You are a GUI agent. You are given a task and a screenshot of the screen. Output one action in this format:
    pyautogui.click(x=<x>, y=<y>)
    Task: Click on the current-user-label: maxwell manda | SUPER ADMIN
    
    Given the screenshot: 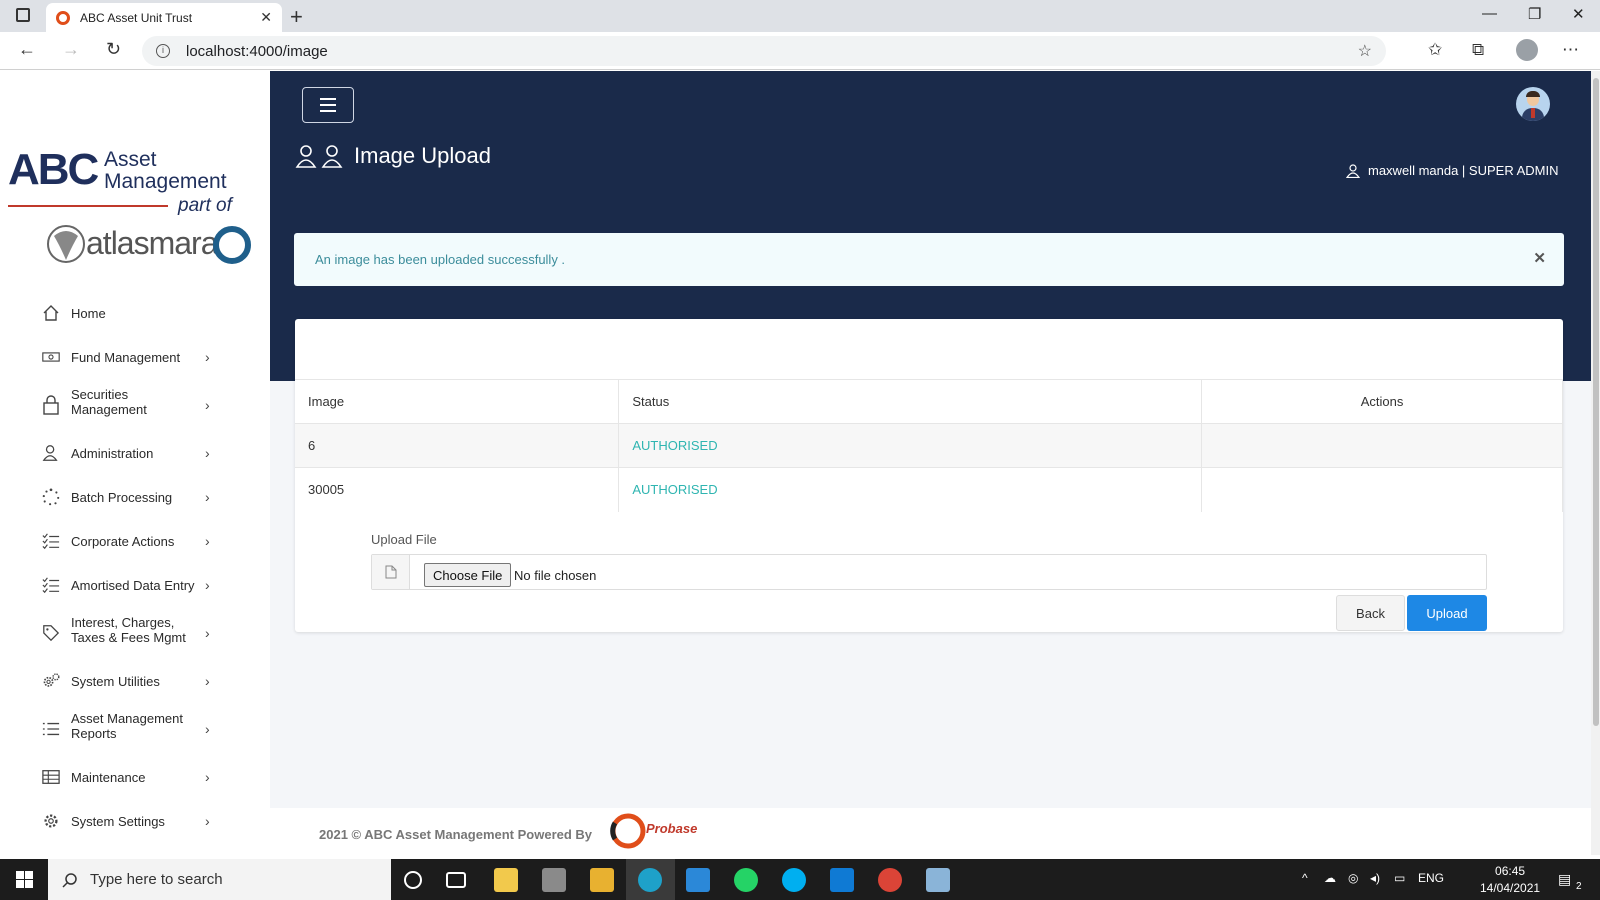 What is the action you would take?
    pyautogui.click(x=1463, y=170)
    